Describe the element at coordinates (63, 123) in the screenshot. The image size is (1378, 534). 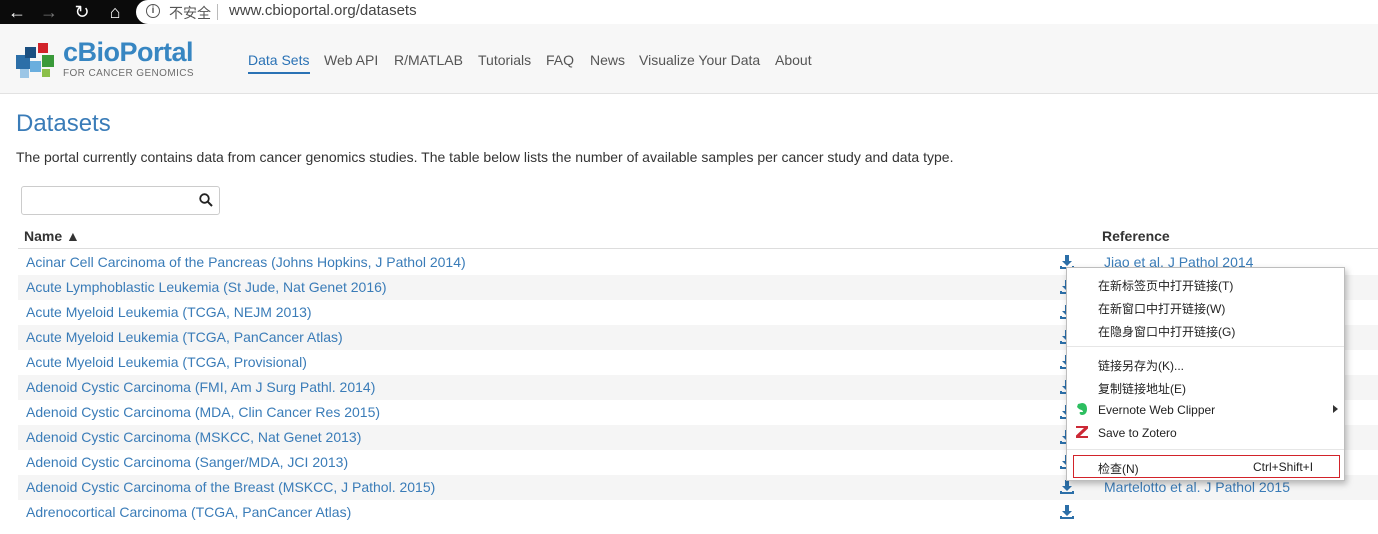
I see `page-title: Datasets` at that location.